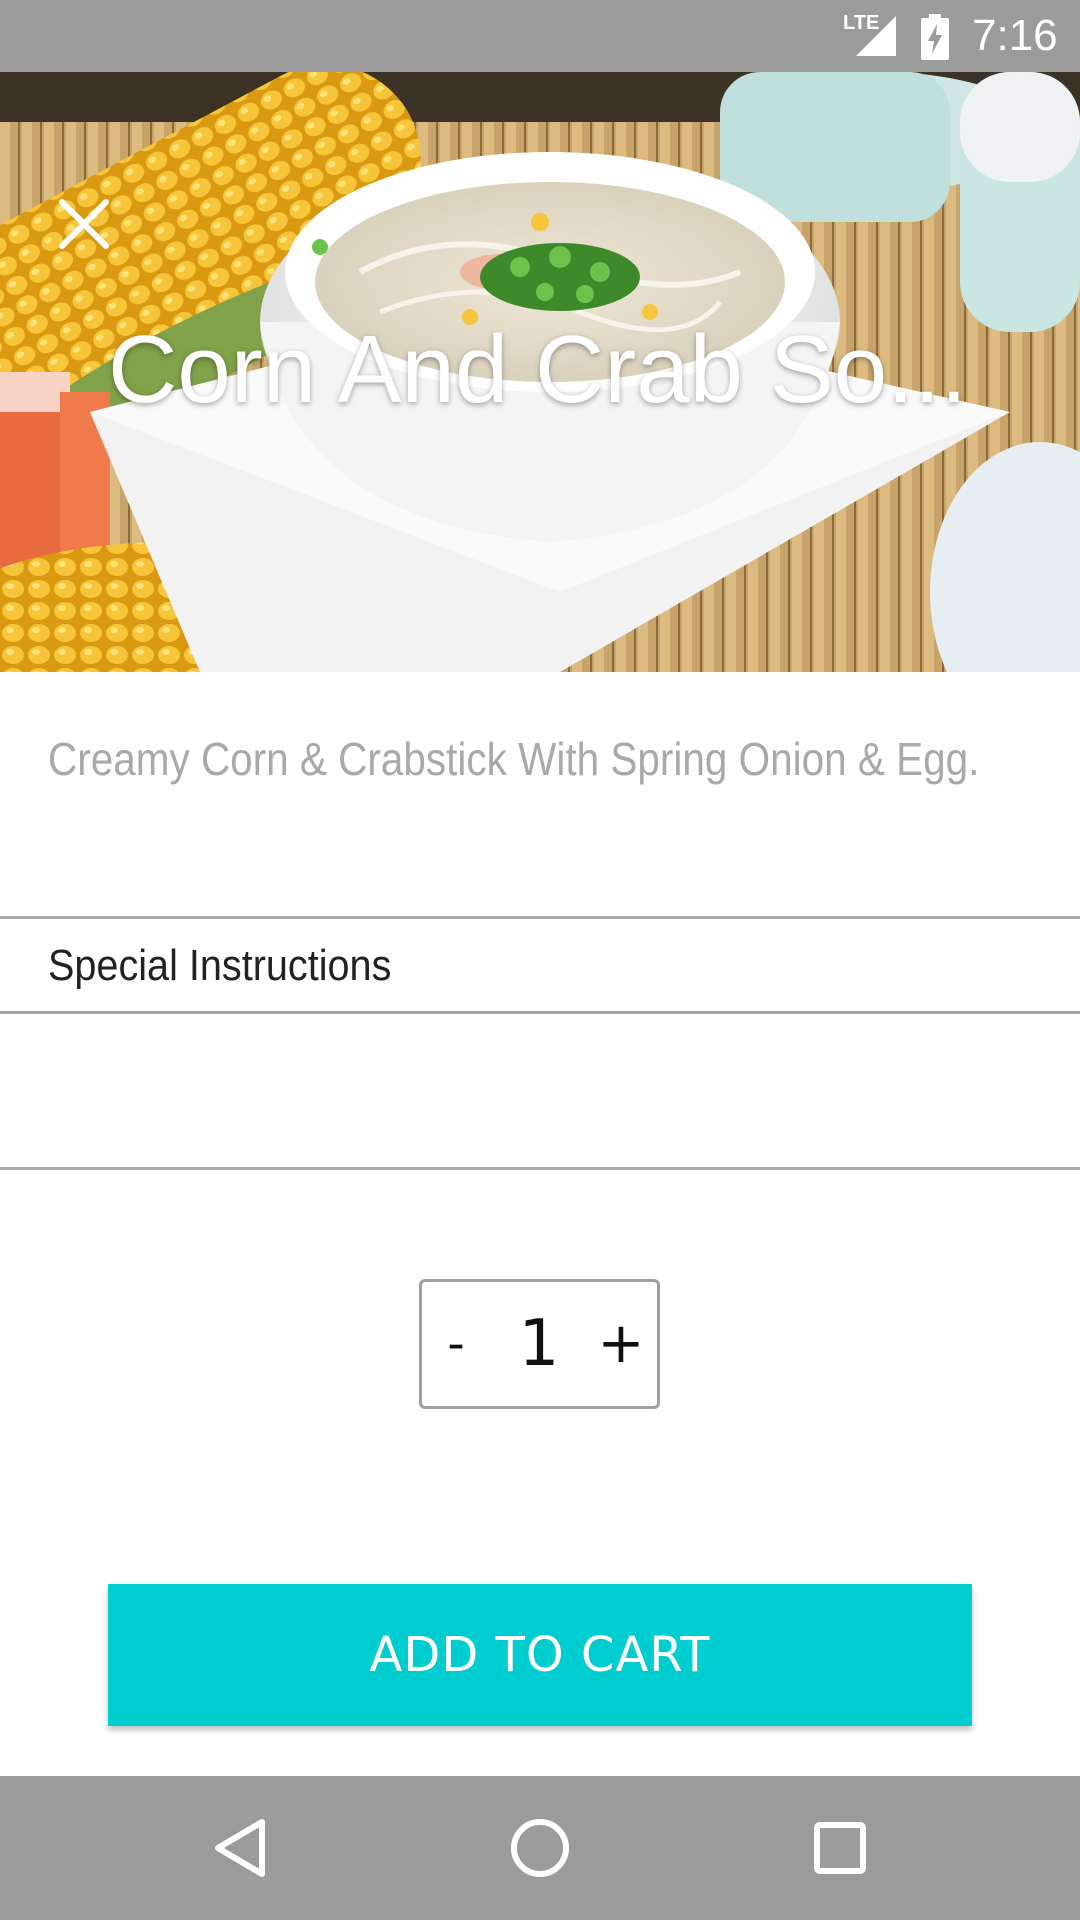  What do you see at coordinates (540, 1655) in the screenshot?
I see `add-to-cart-button: ADD TO CART` at bounding box center [540, 1655].